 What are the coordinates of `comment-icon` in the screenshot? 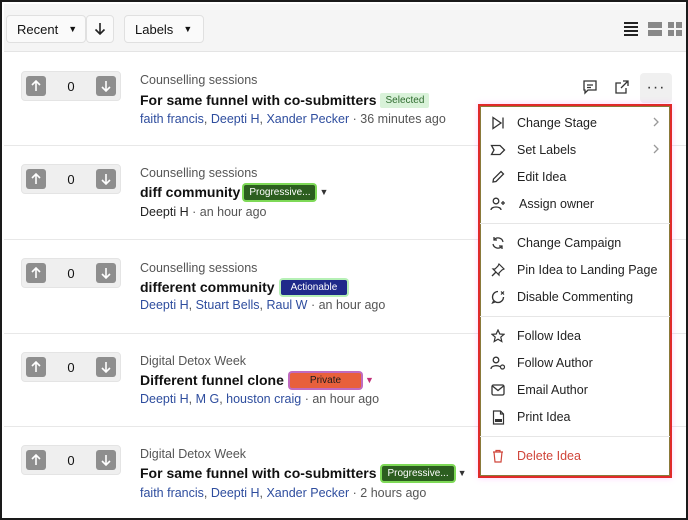 It's located at (590, 87).